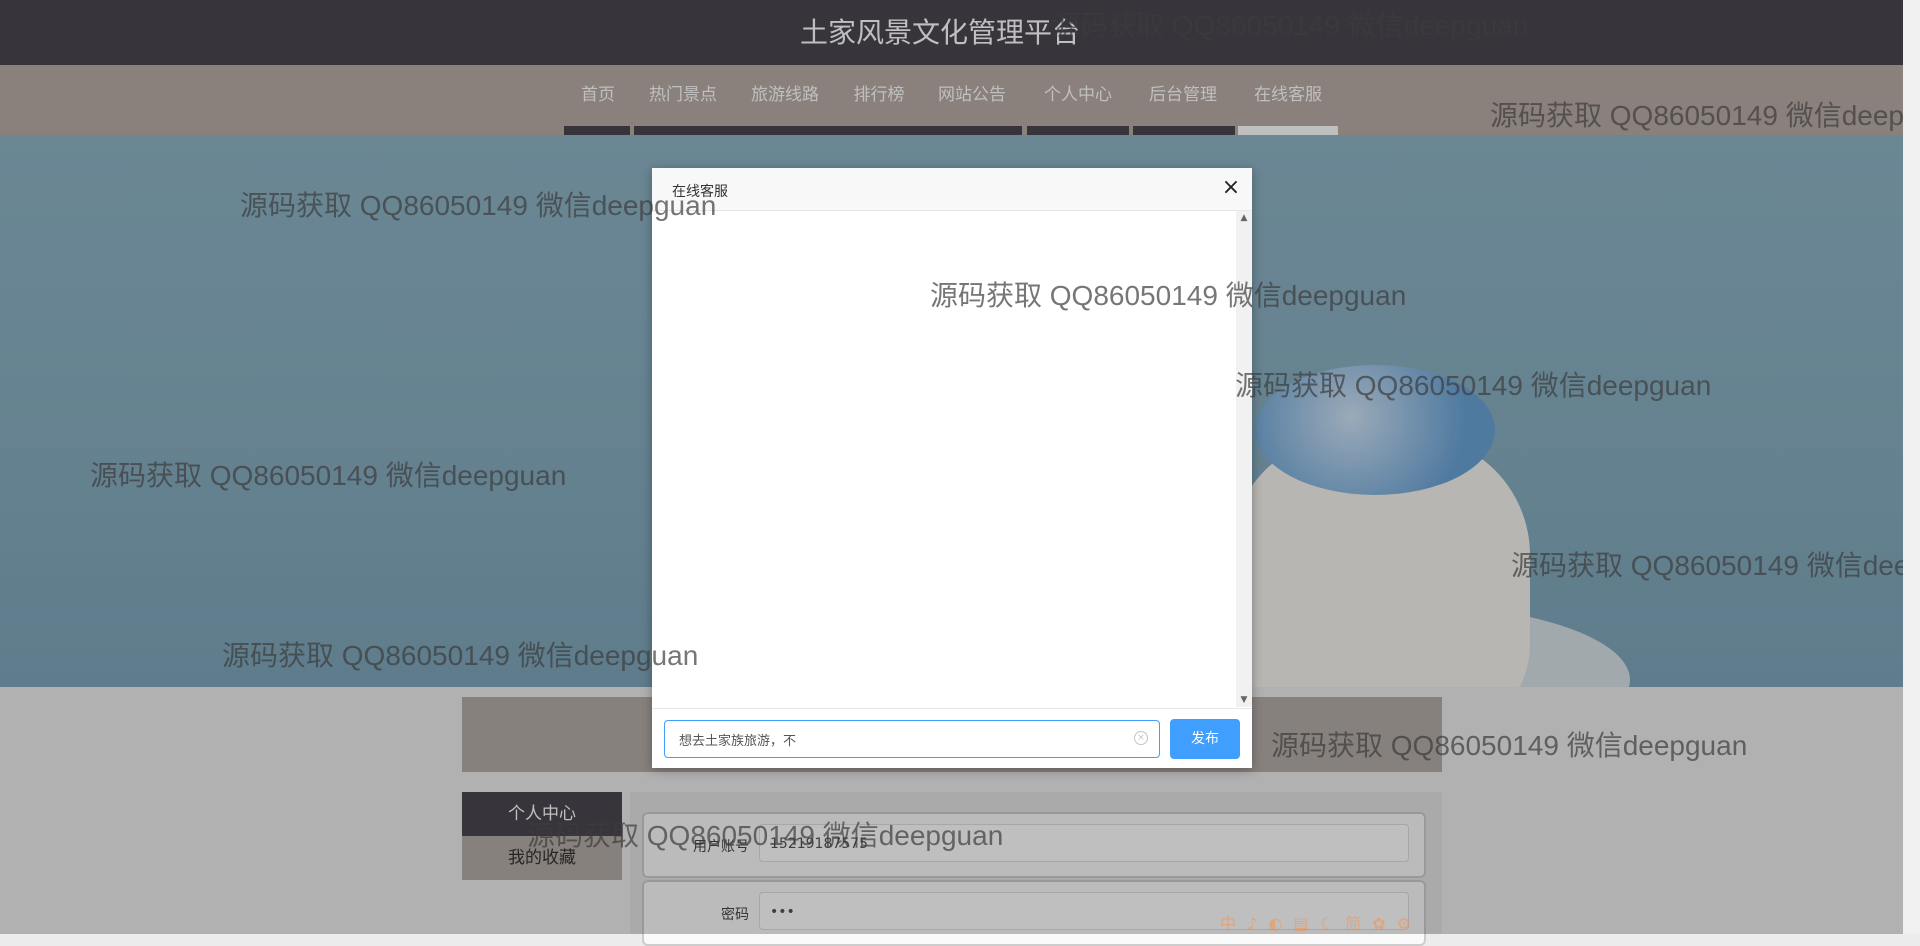 The height and width of the screenshot is (946, 1920). I want to click on close-icon: ×, so click(1231, 188).